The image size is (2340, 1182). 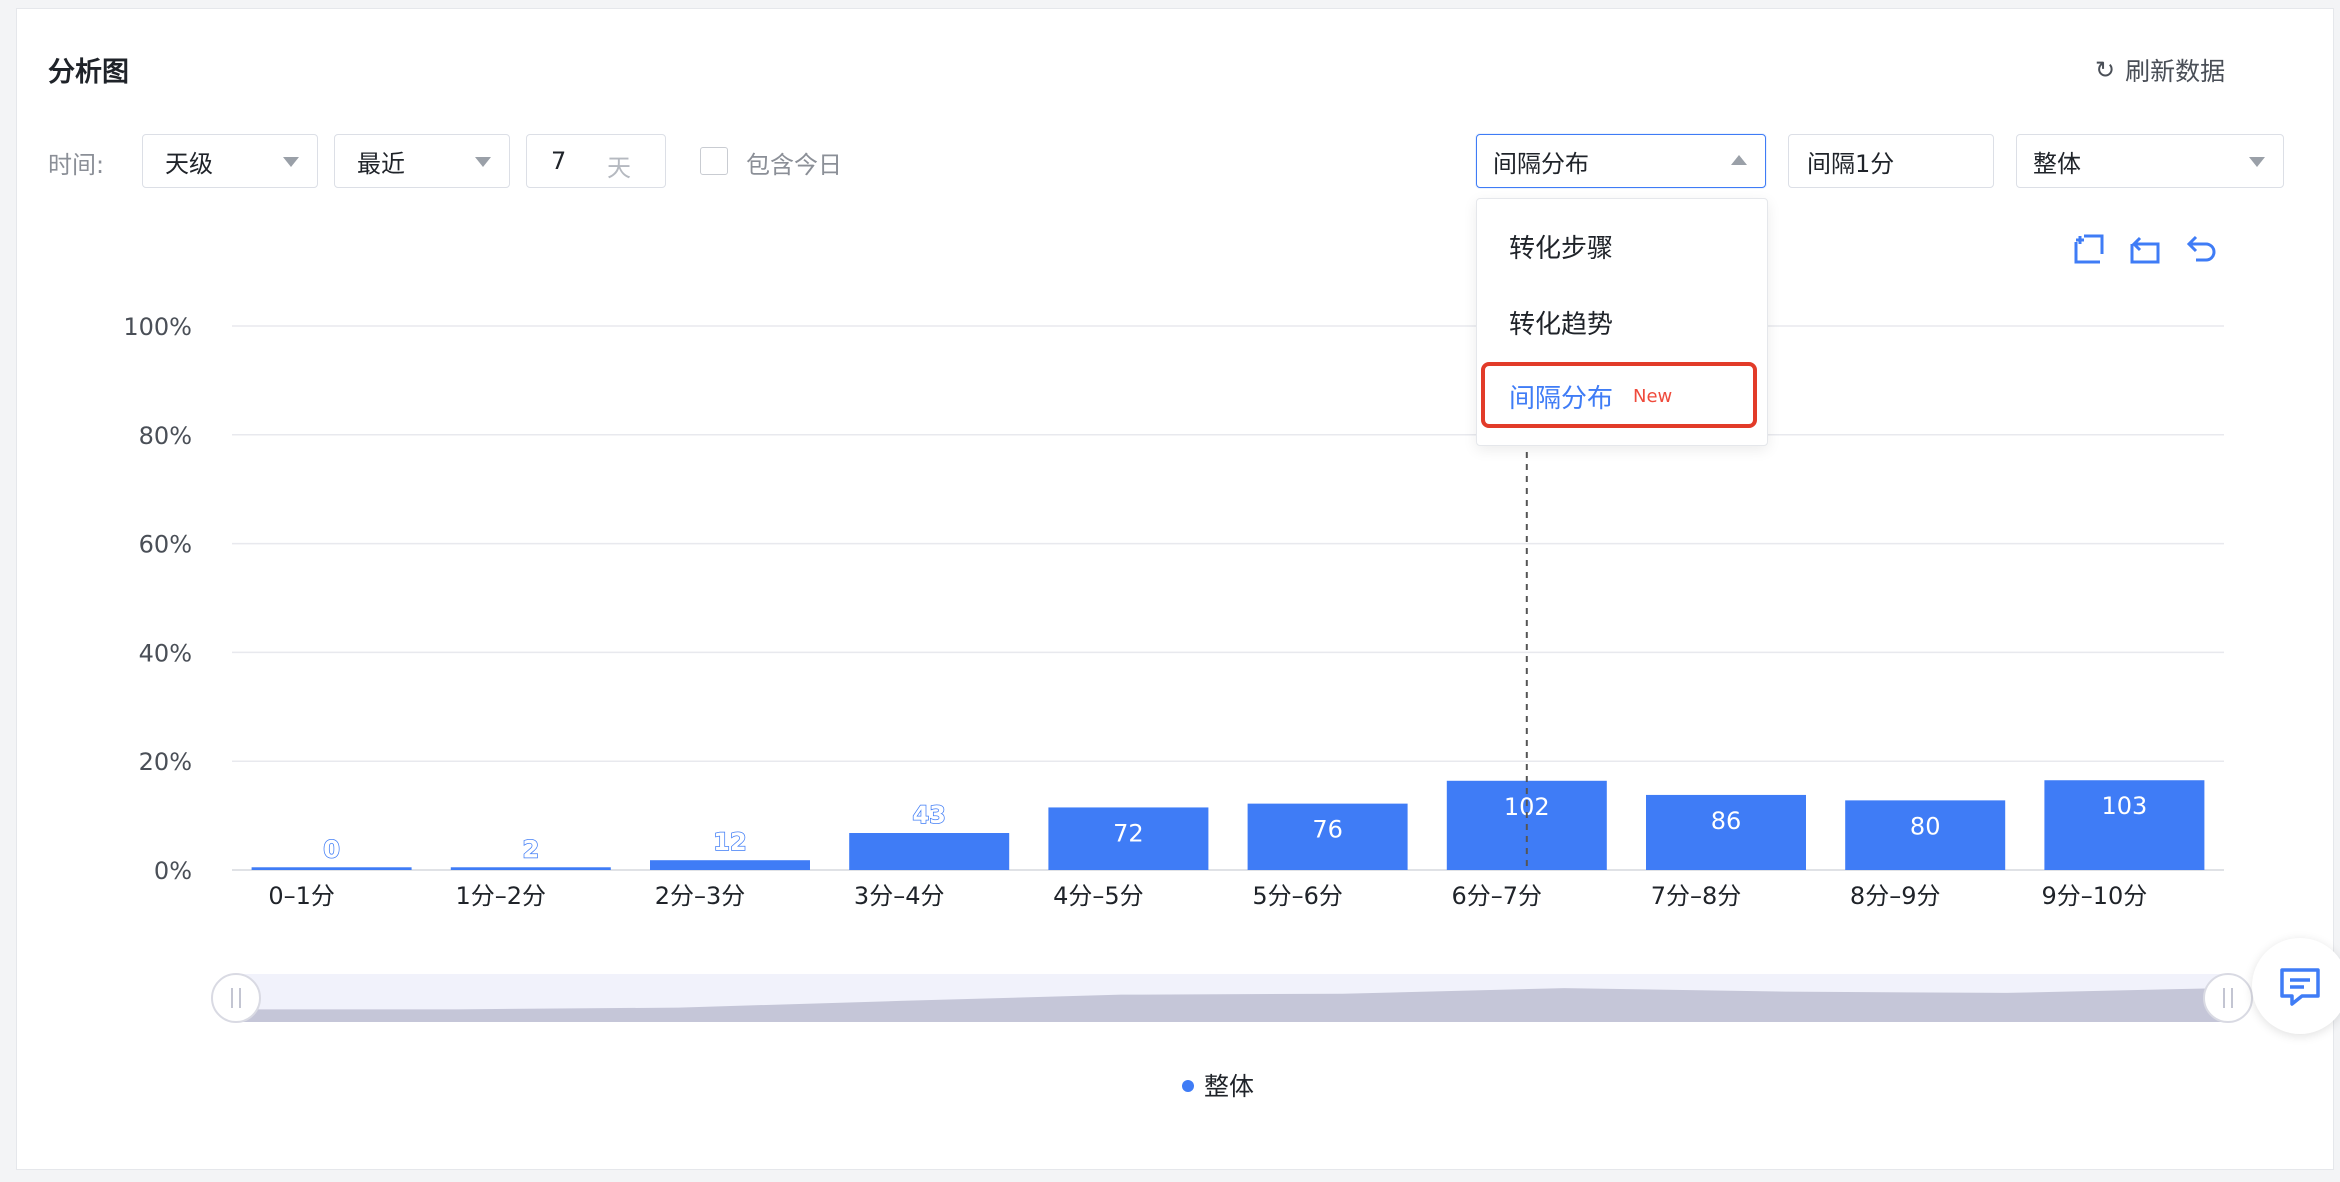 What do you see at coordinates (1895, 896) in the screenshot?
I see `x-tick-label: 8分–9分` at bounding box center [1895, 896].